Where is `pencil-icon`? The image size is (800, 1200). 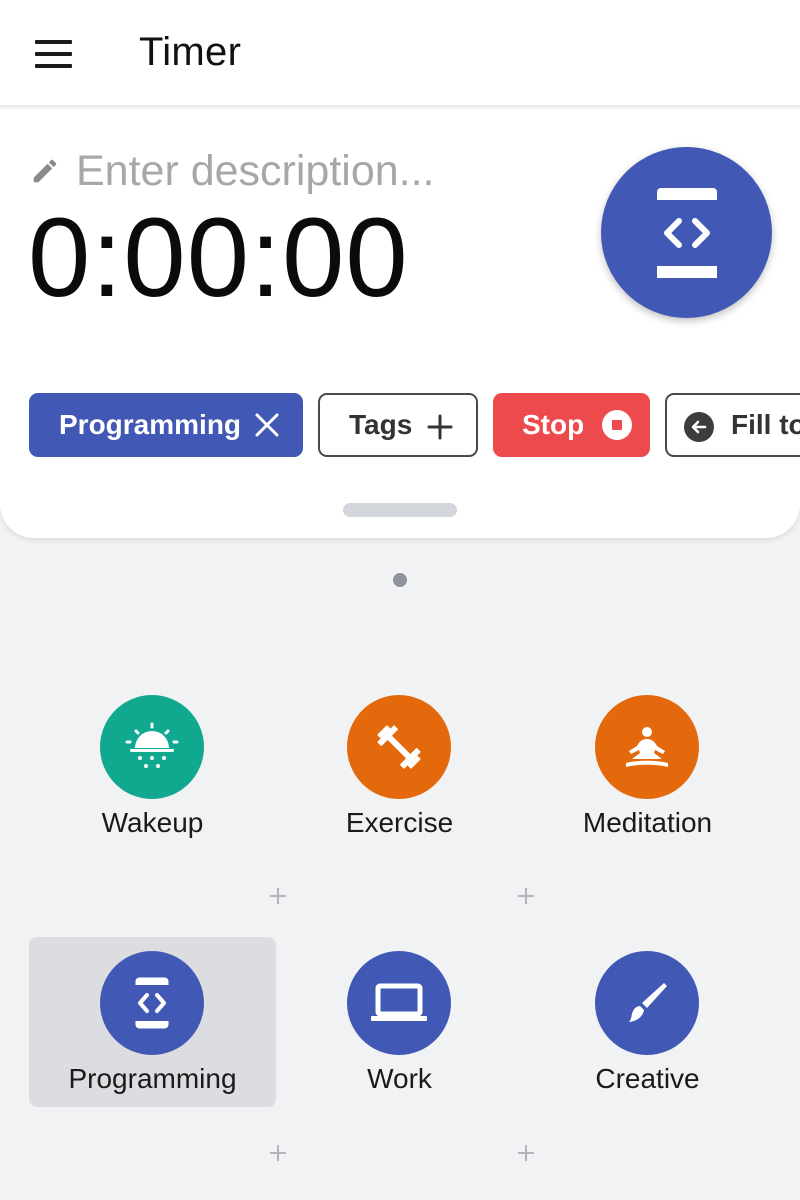
pencil-icon is located at coordinates (45, 171).